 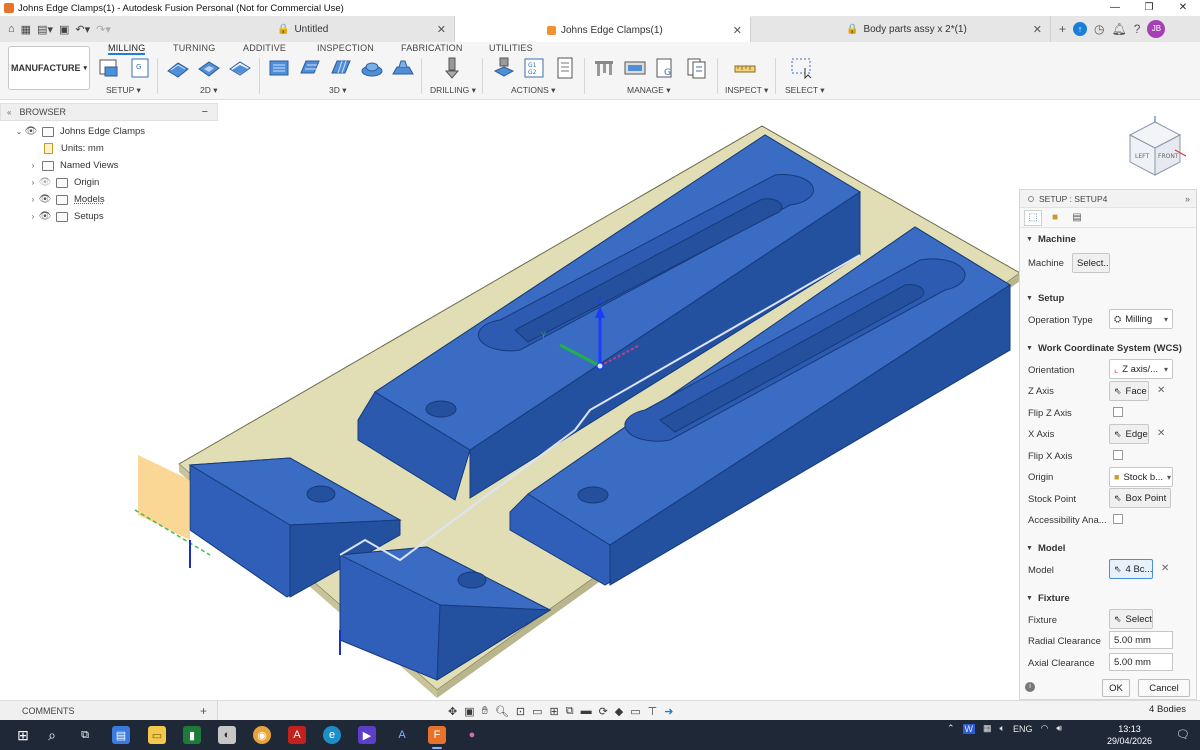 What do you see at coordinates (520, 711) in the screenshot?
I see `fit-icon: ⊡` at bounding box center [520, 711].